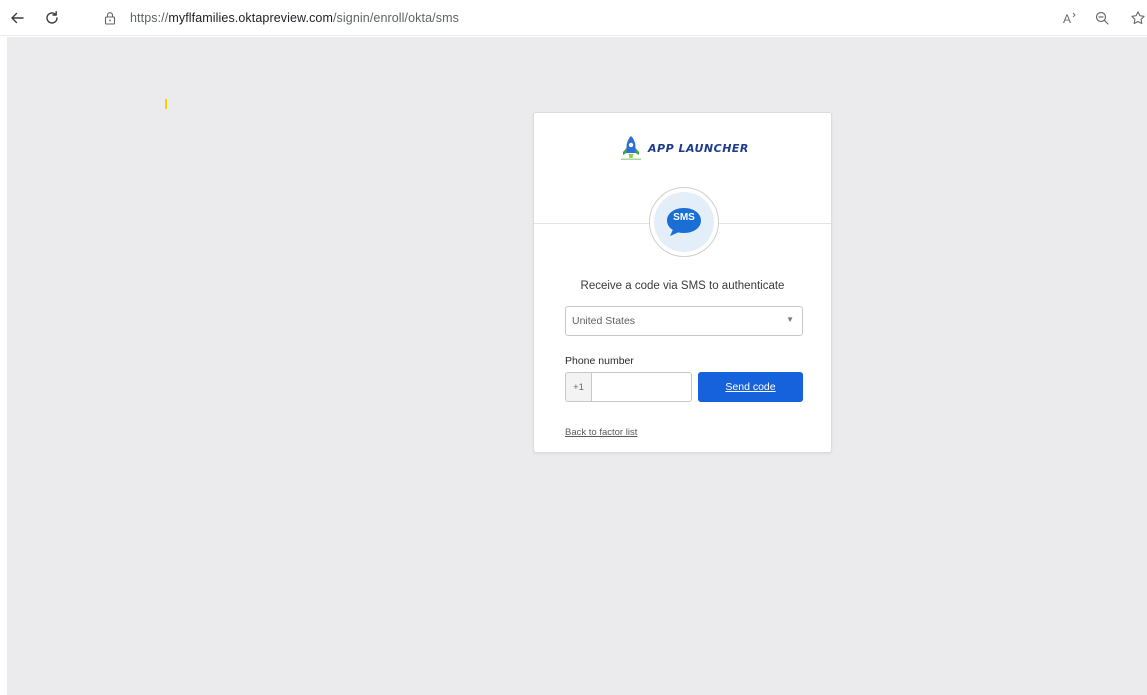 The height and width of the screenshot is (695, 1147). I want to click on read-aloud-icon: A, so click(1071, 18).